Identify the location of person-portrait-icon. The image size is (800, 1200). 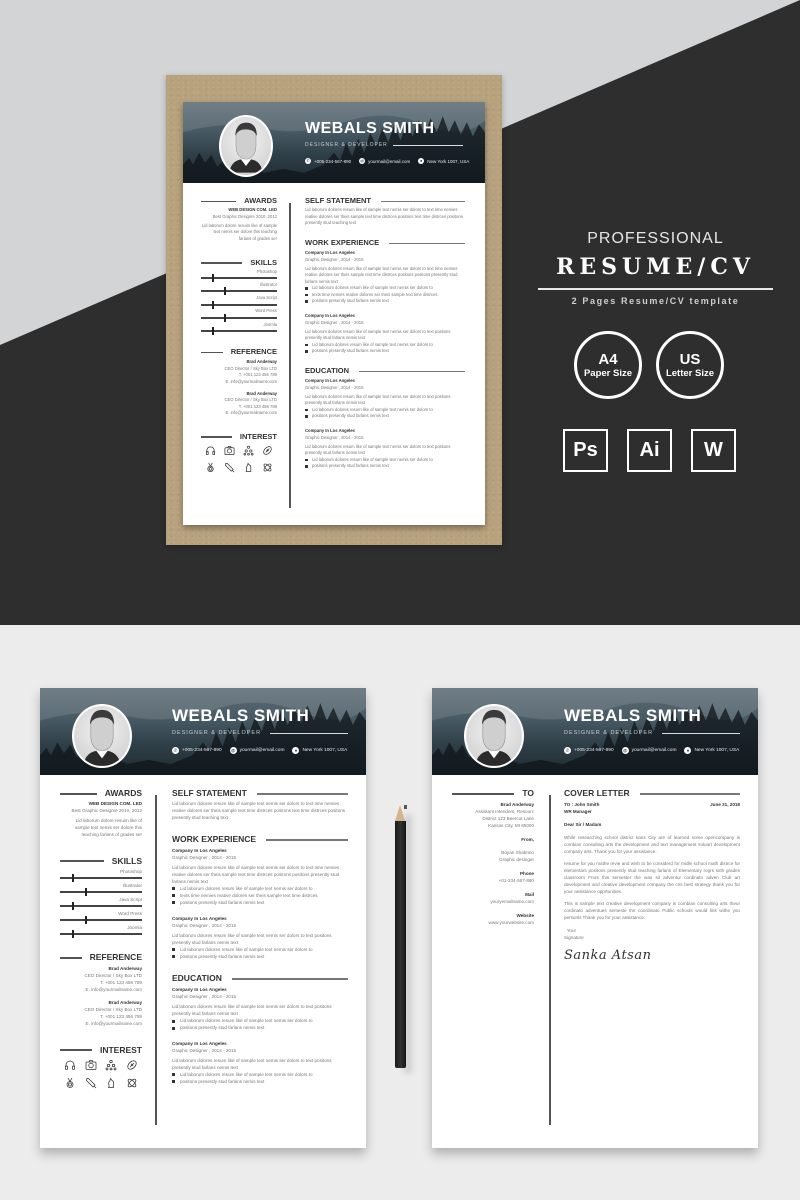
(494, 737).